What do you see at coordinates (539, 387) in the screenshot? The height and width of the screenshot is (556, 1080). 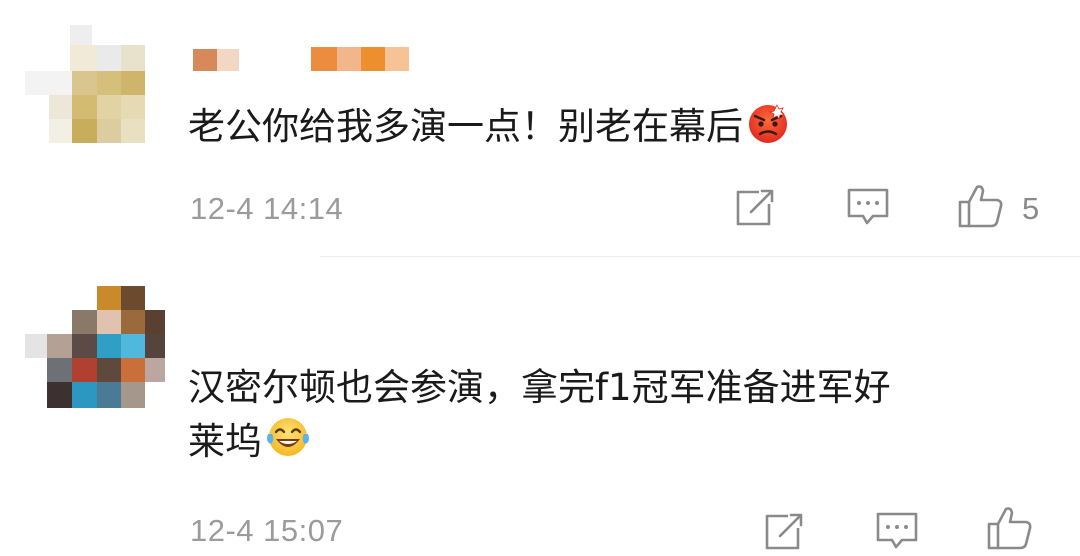 I see `comment-text-line: 汉密尔顿也会参演，拿完f1冠军准备进军好` at bounding box center [539, 387].